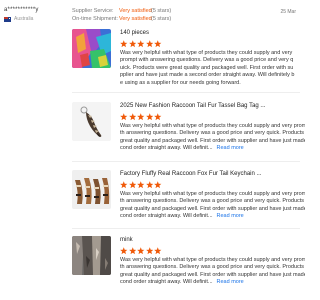 This screenshot has width=320, height=300. I want to click on fur-tail-keychain-image, so click(91, 189).